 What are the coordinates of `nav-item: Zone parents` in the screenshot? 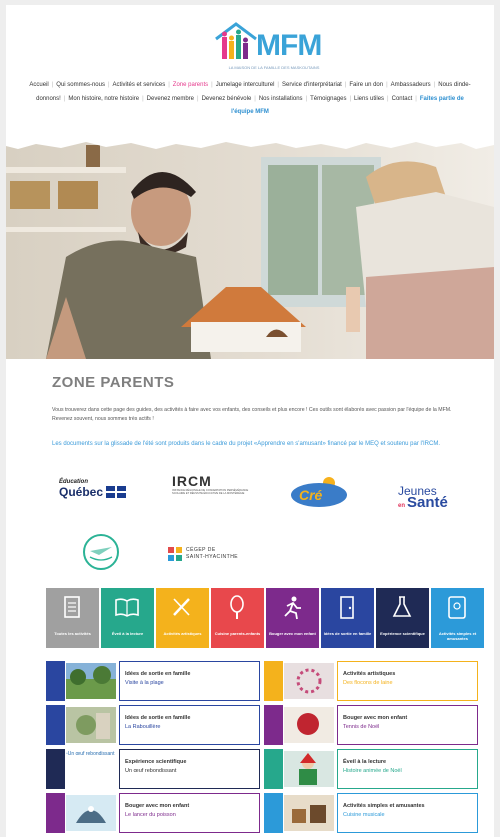 It's located at (190, 85).